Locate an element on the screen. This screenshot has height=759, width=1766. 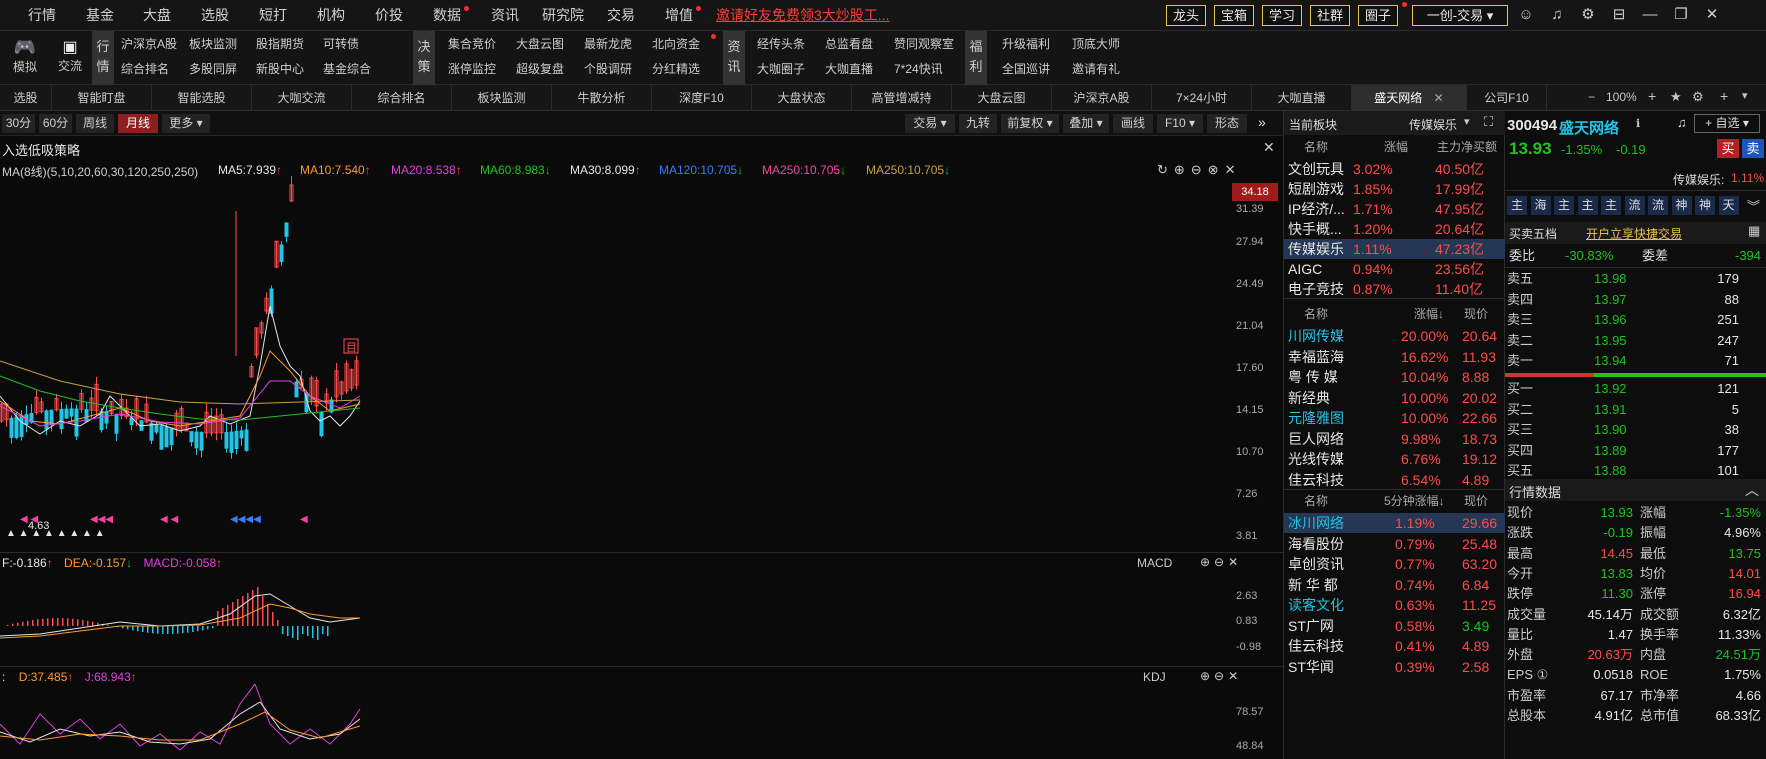
stock-row: 粤 传 媒 10.04% 8.88 is located at coordinates (1395, 377).